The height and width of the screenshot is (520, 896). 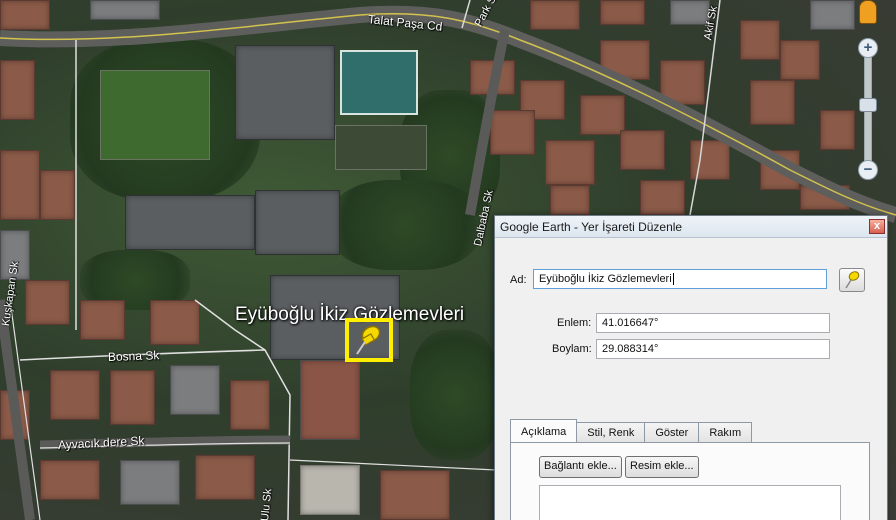 I want to click on pin-style-button, so click(x=852, y=280).